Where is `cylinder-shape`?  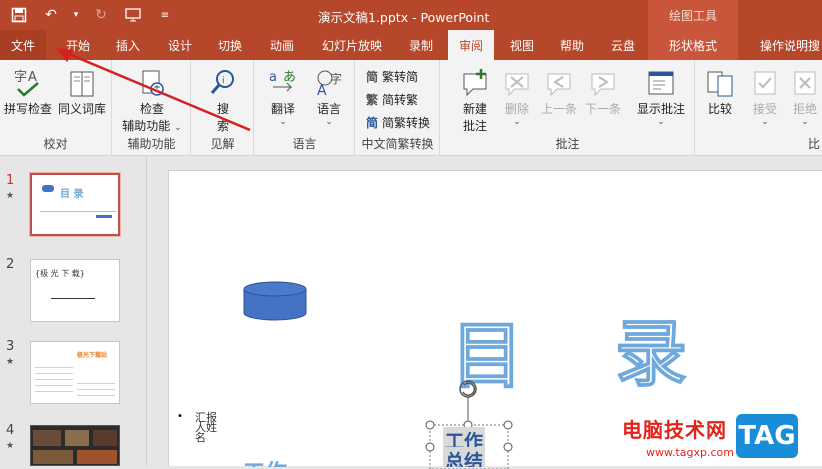 cylinder-shape is located at coordinates (275, 301).